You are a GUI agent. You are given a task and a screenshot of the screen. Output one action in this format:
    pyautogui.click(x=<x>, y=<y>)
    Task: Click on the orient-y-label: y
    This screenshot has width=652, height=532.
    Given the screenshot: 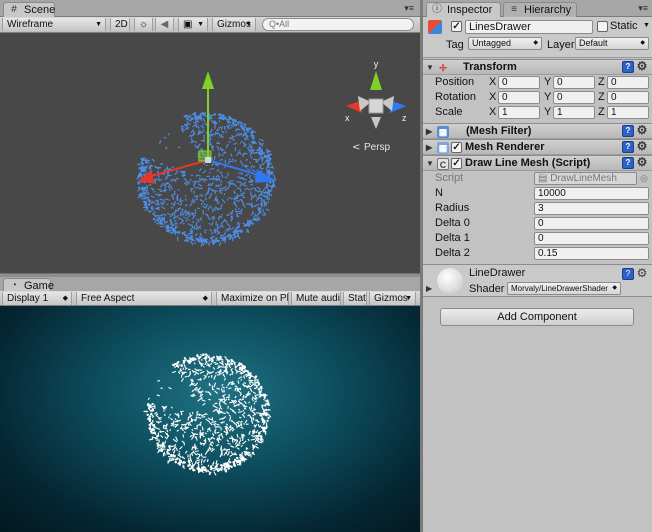 What is the action you would take?
    pyautogui.click(x=376, y=64)
    